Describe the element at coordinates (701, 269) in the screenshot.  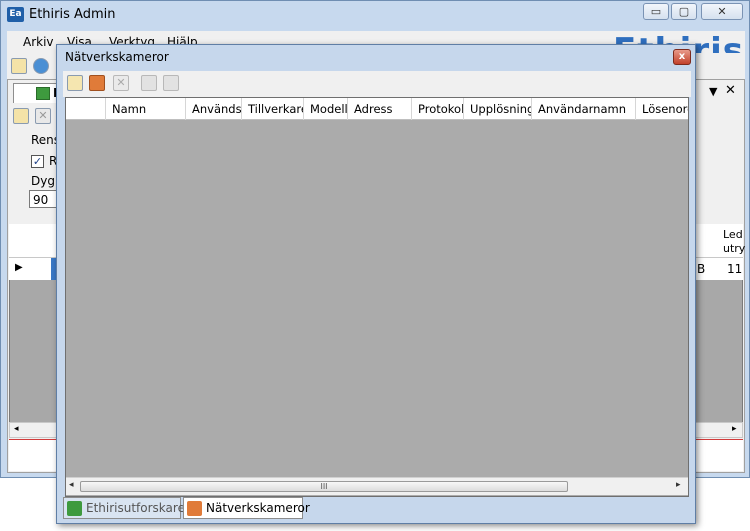
I see `row-cell-b: B` at that location.